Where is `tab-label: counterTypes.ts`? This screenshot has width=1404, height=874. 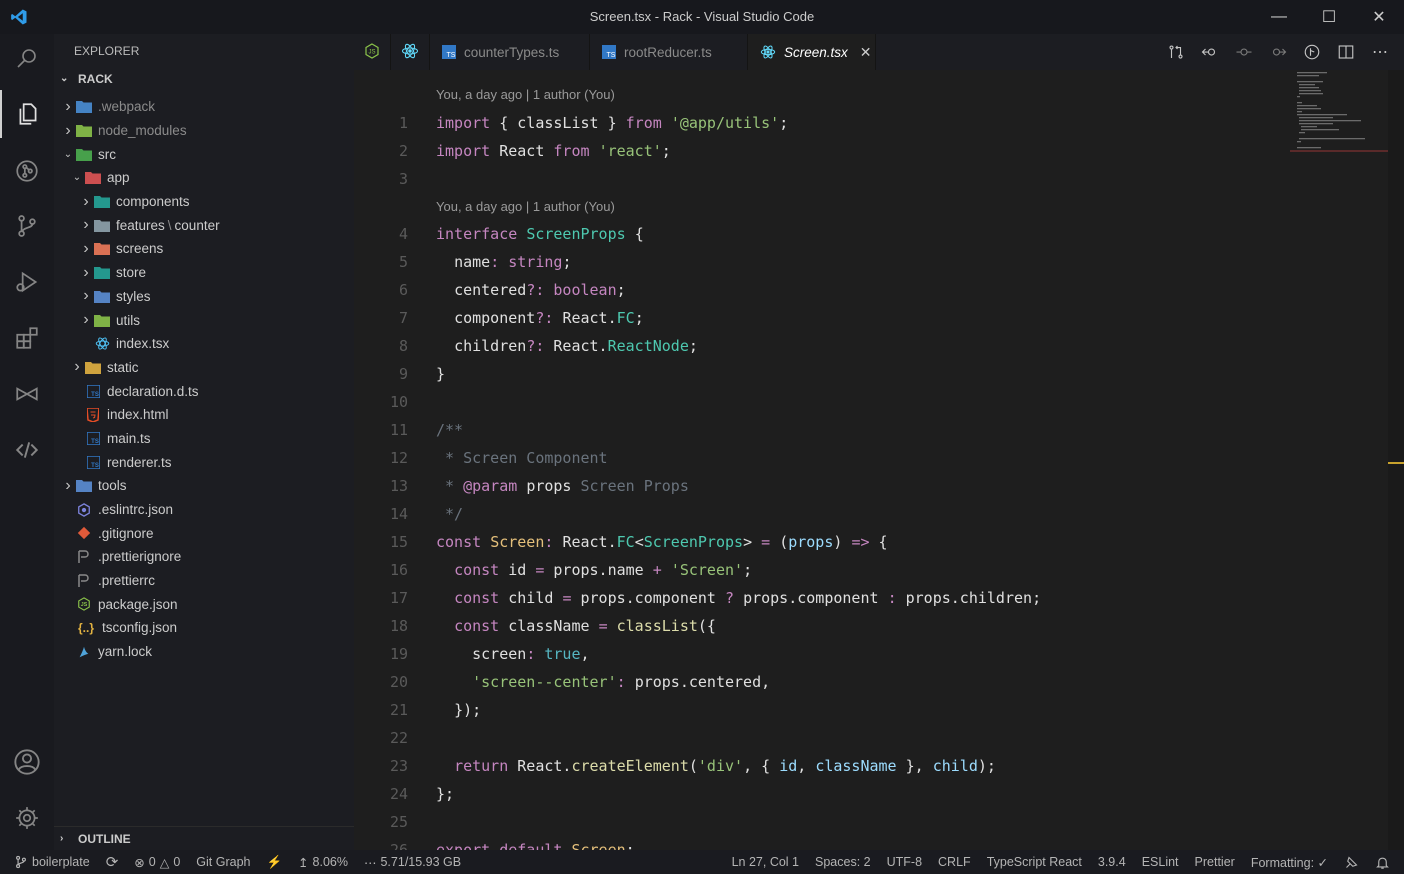 tab-label: counterTypes.ts is located at coordinates (512, 52).